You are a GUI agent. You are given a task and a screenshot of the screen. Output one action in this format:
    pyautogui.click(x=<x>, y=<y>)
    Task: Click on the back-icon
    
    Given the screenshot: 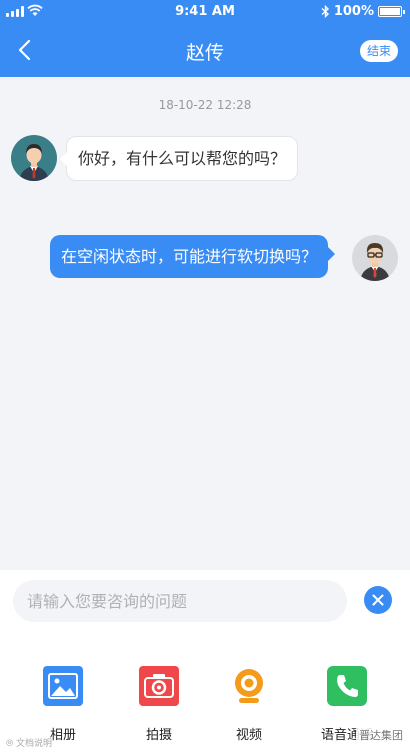 What is the action you would take?
    pyautogui.click(x=26, y=50)
    